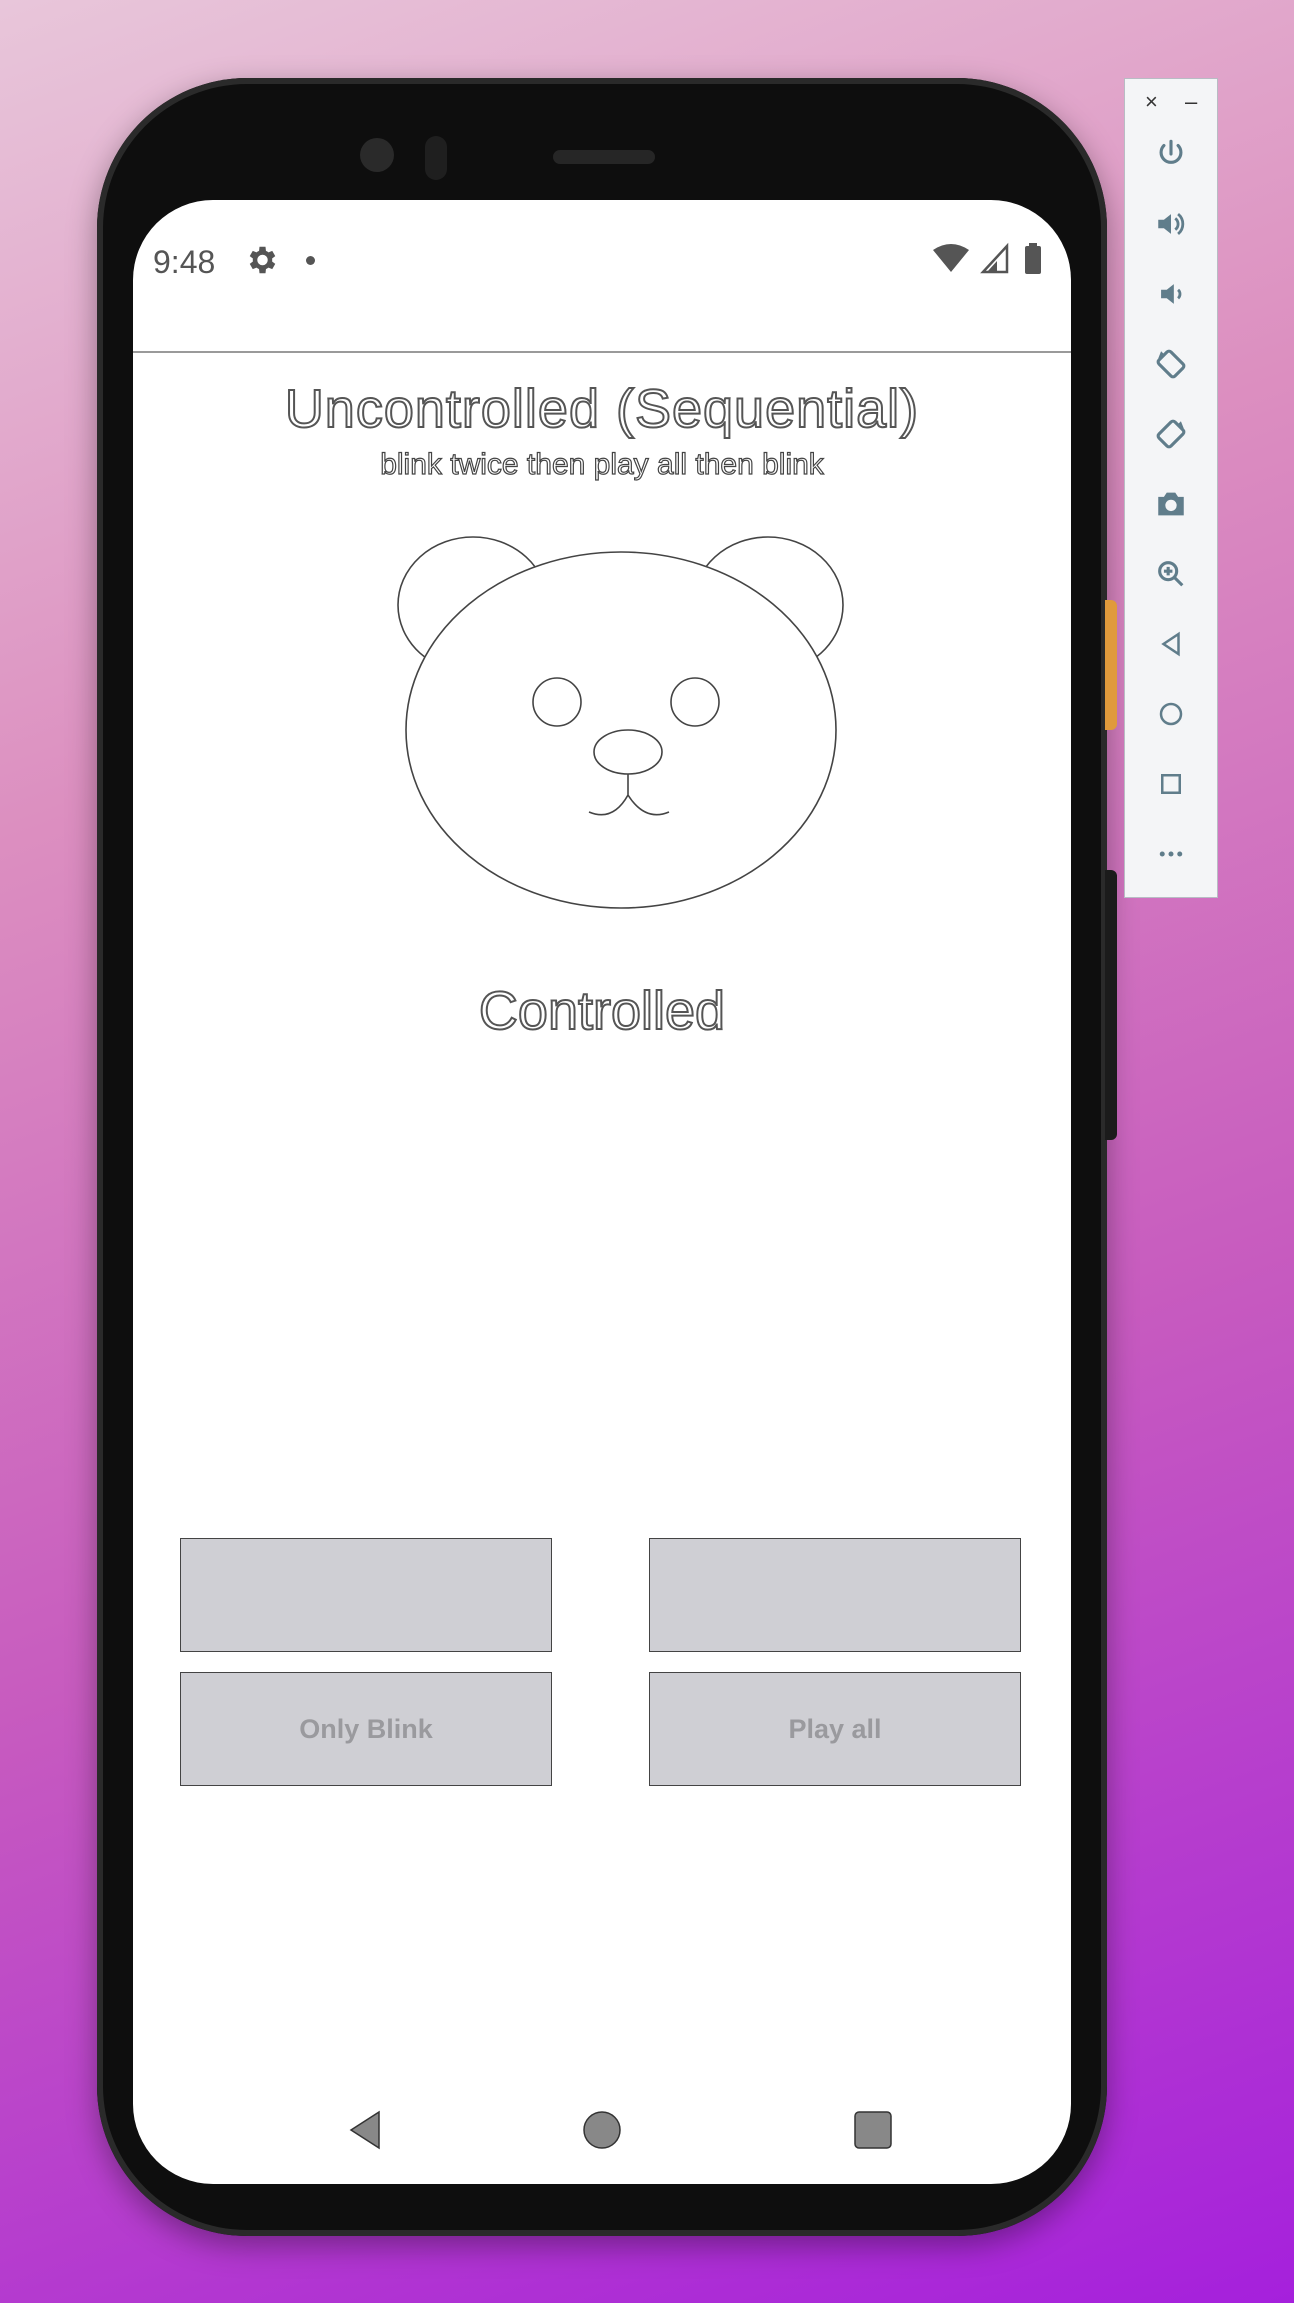 The height and width of the screenshot is (2303, 1294). I want to click on front-sensor, so click(436, 158).